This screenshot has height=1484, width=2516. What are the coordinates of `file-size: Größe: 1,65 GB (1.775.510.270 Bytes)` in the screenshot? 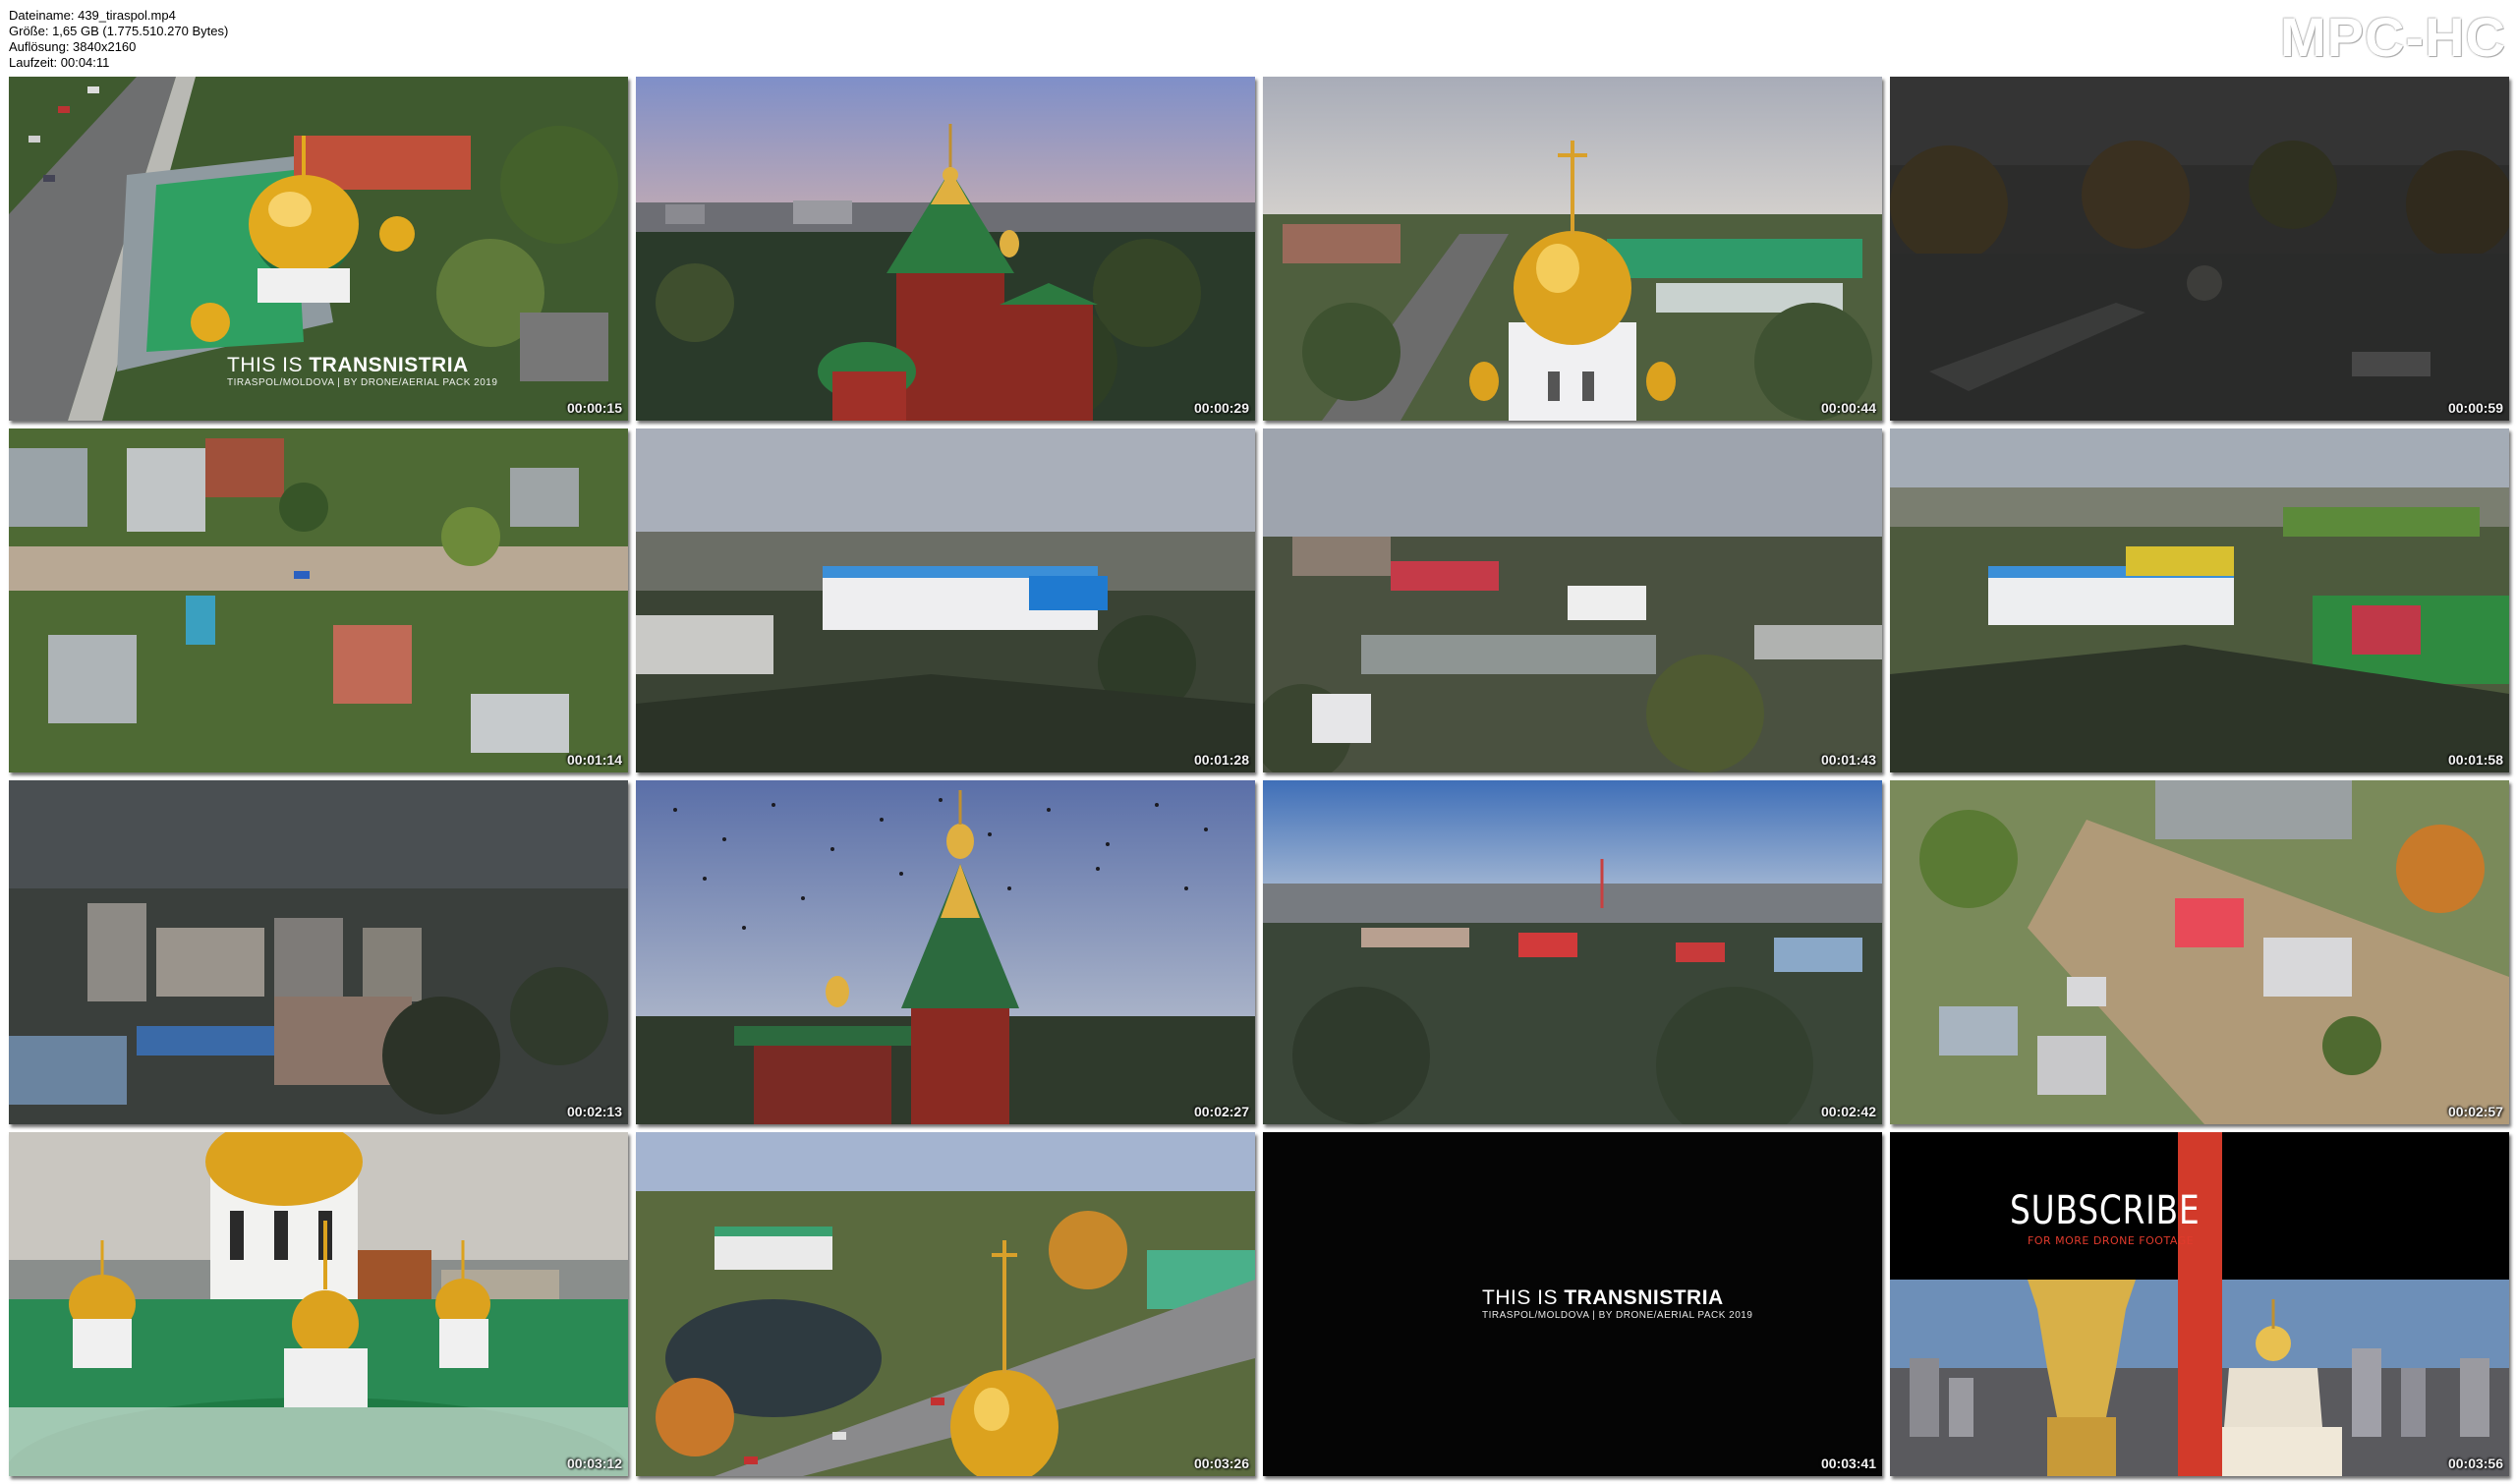 It's located at (119, 31).